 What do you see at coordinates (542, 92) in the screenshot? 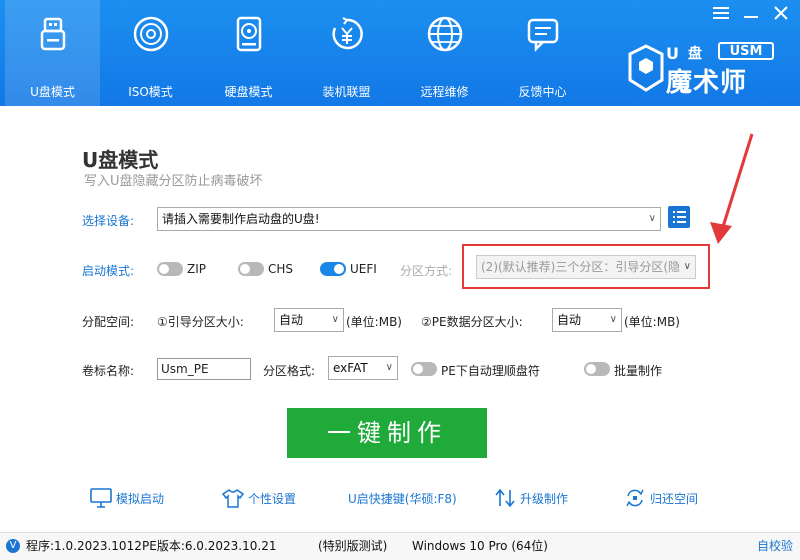
I see `tab-label: 反馈中心` at bounding box center [542, 92].